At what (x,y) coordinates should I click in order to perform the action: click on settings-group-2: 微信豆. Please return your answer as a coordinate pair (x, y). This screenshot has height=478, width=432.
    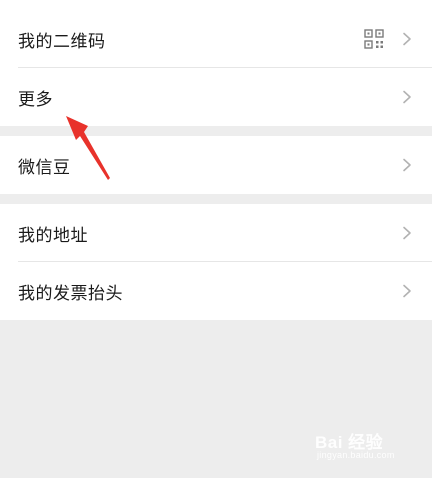
    Looking at the image, I should click on (216, 165).